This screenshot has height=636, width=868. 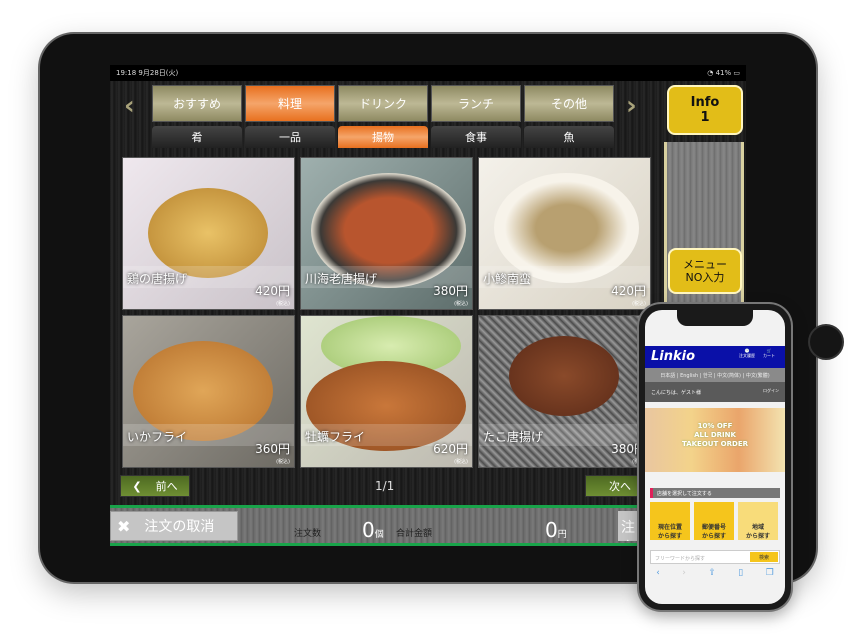 What do you see at coordinates (758, 521) in the screenshot?
I see `region-button: 地域 から探す` at bounding box center [758, 521].